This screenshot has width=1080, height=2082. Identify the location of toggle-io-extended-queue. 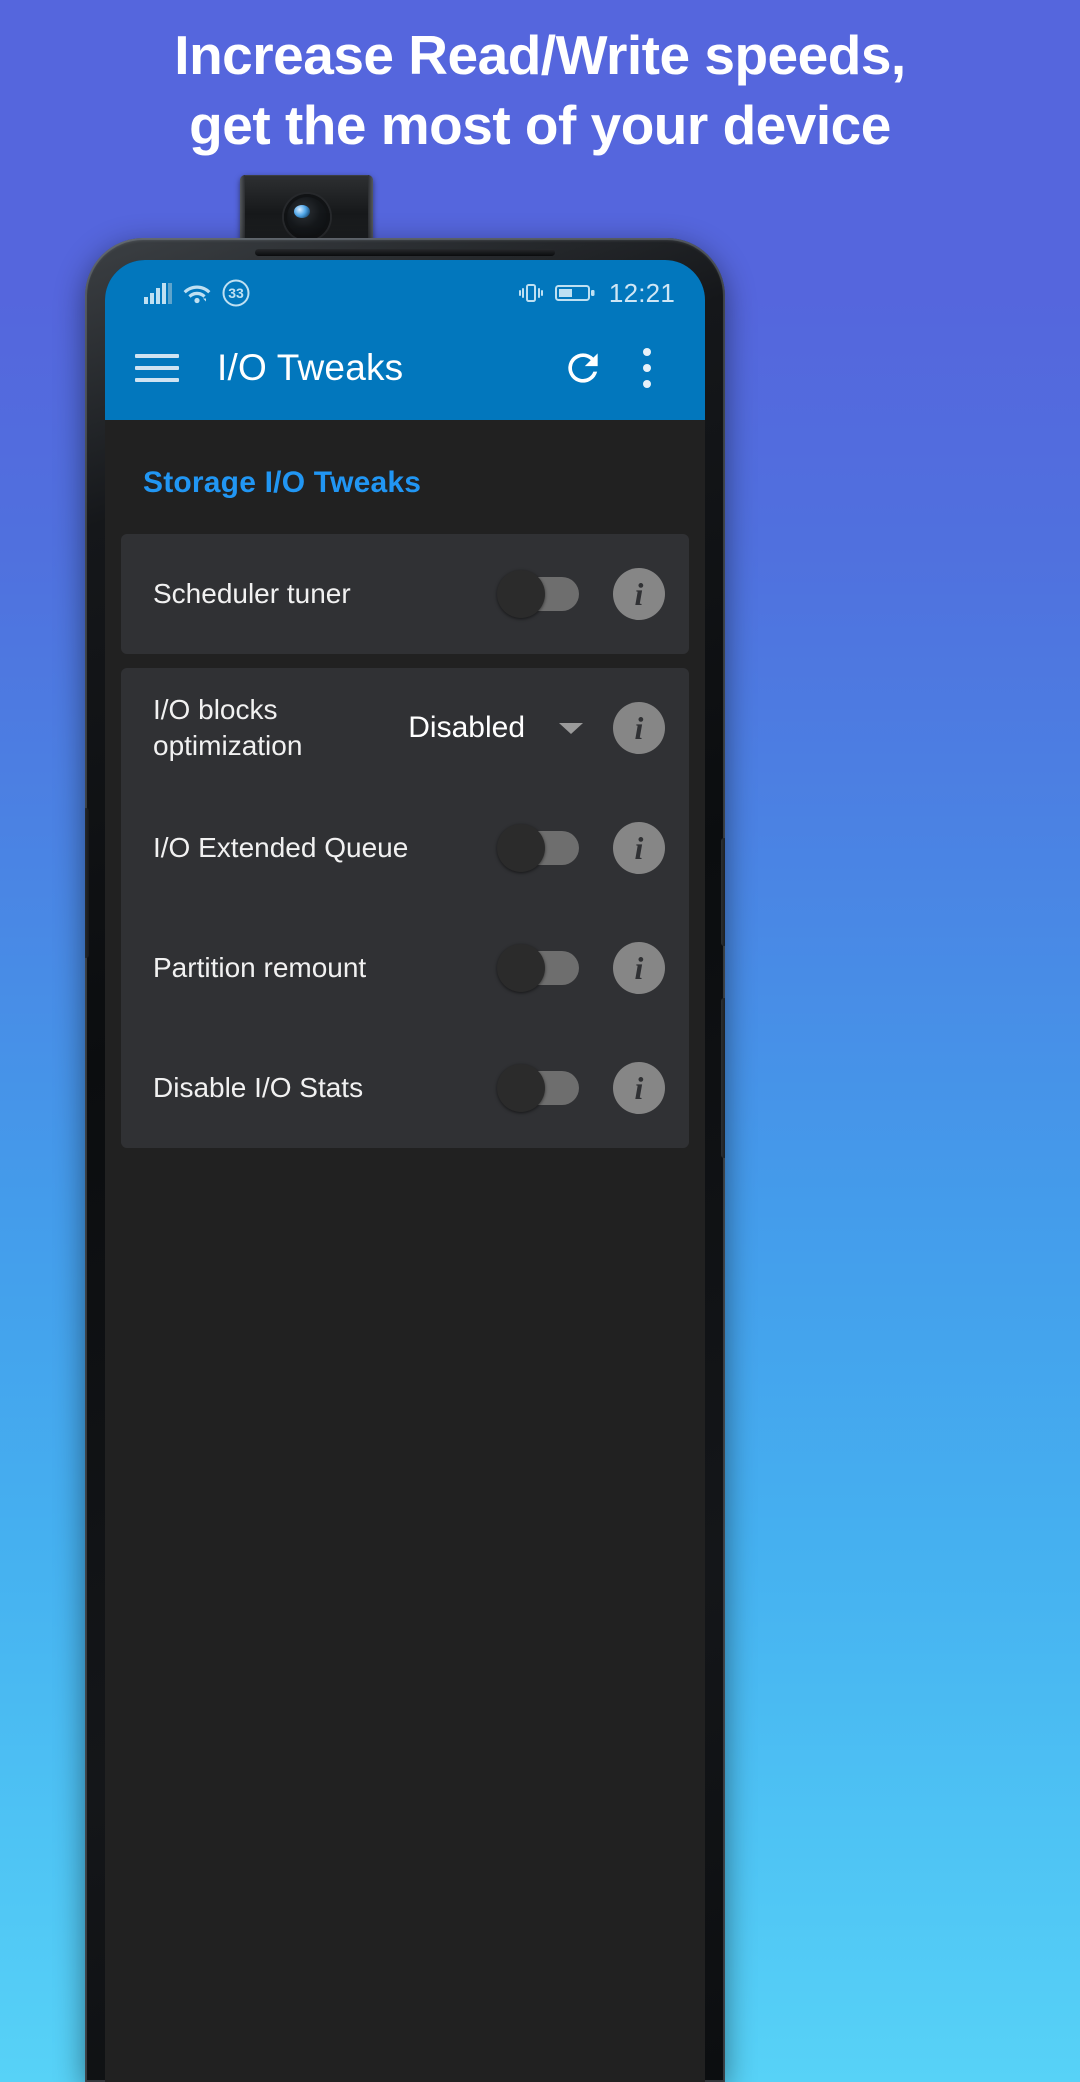
(538, 848).